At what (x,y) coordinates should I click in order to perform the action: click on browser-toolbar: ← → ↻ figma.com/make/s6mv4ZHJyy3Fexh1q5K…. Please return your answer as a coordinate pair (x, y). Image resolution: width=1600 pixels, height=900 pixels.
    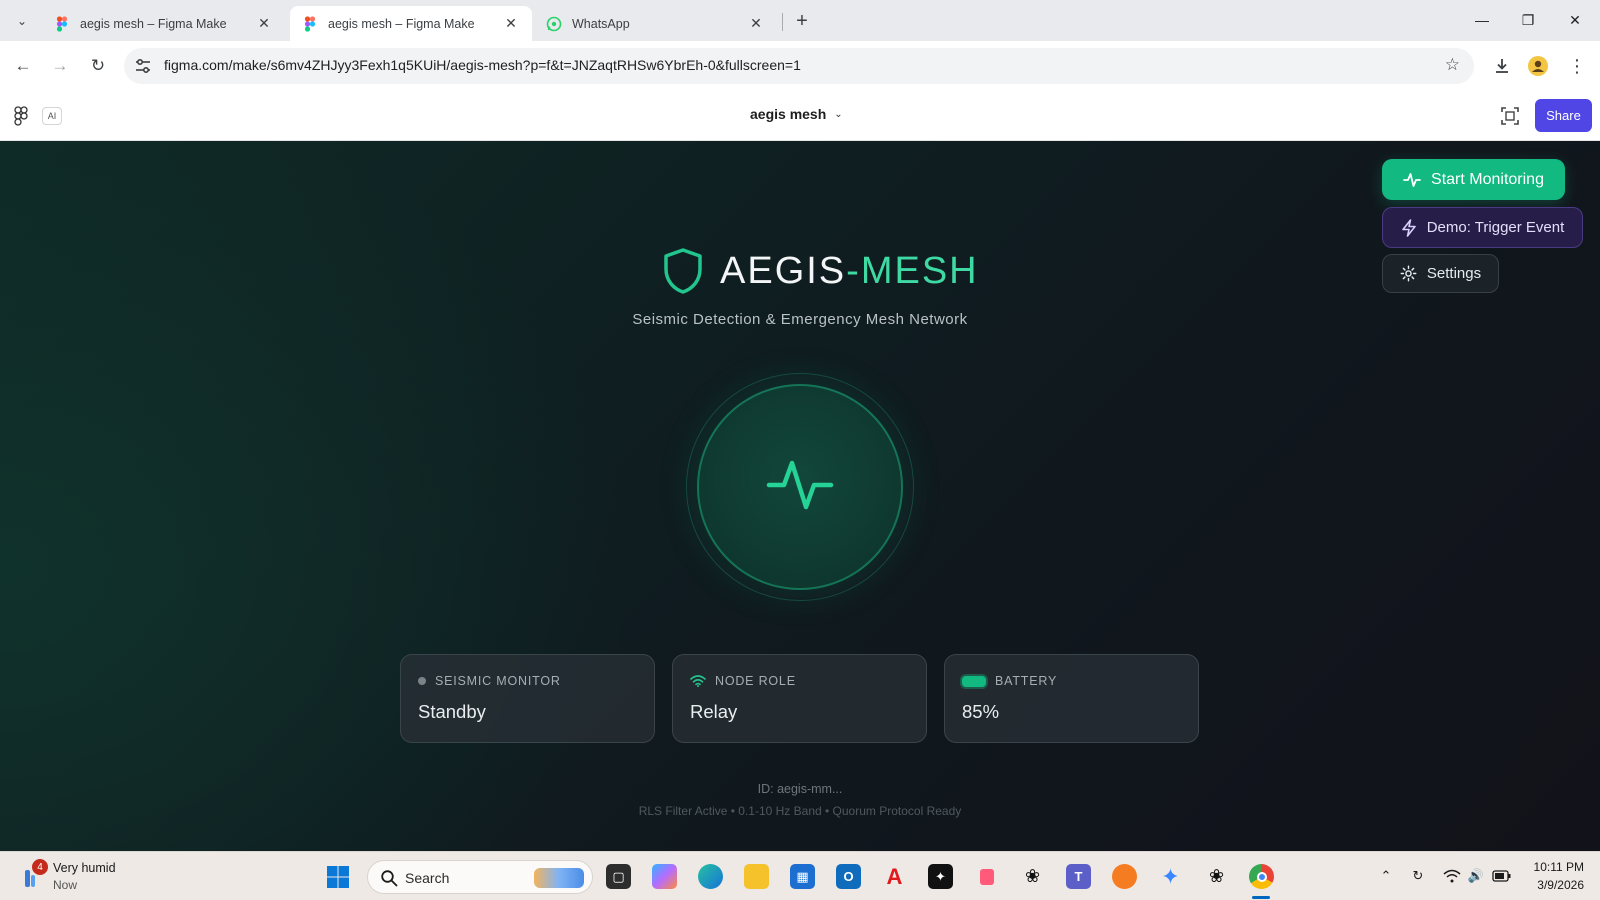
    Looking at the image, I should click on (800, 66).